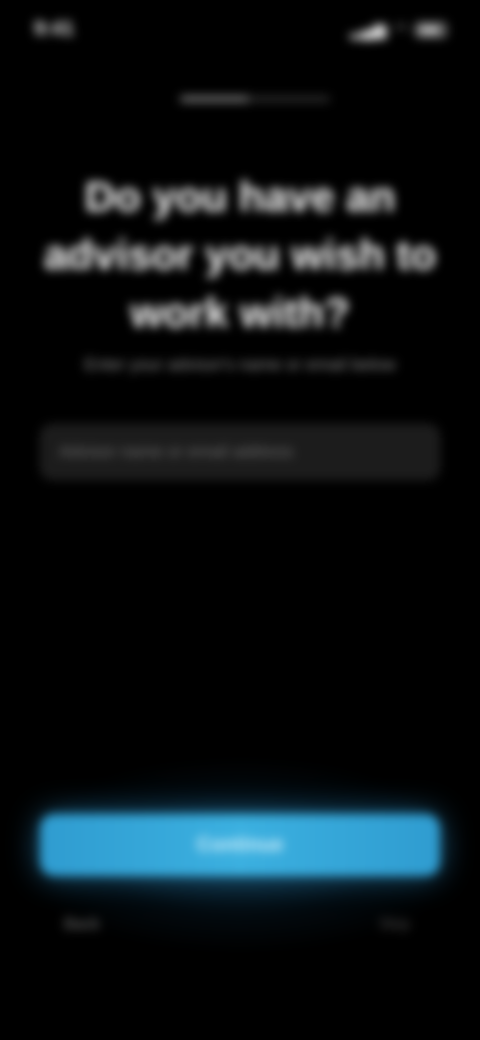 This screenshot has width=480, height=1040. I want to click on status-icons: ▂▄▆ ◠, so click(398, 30).